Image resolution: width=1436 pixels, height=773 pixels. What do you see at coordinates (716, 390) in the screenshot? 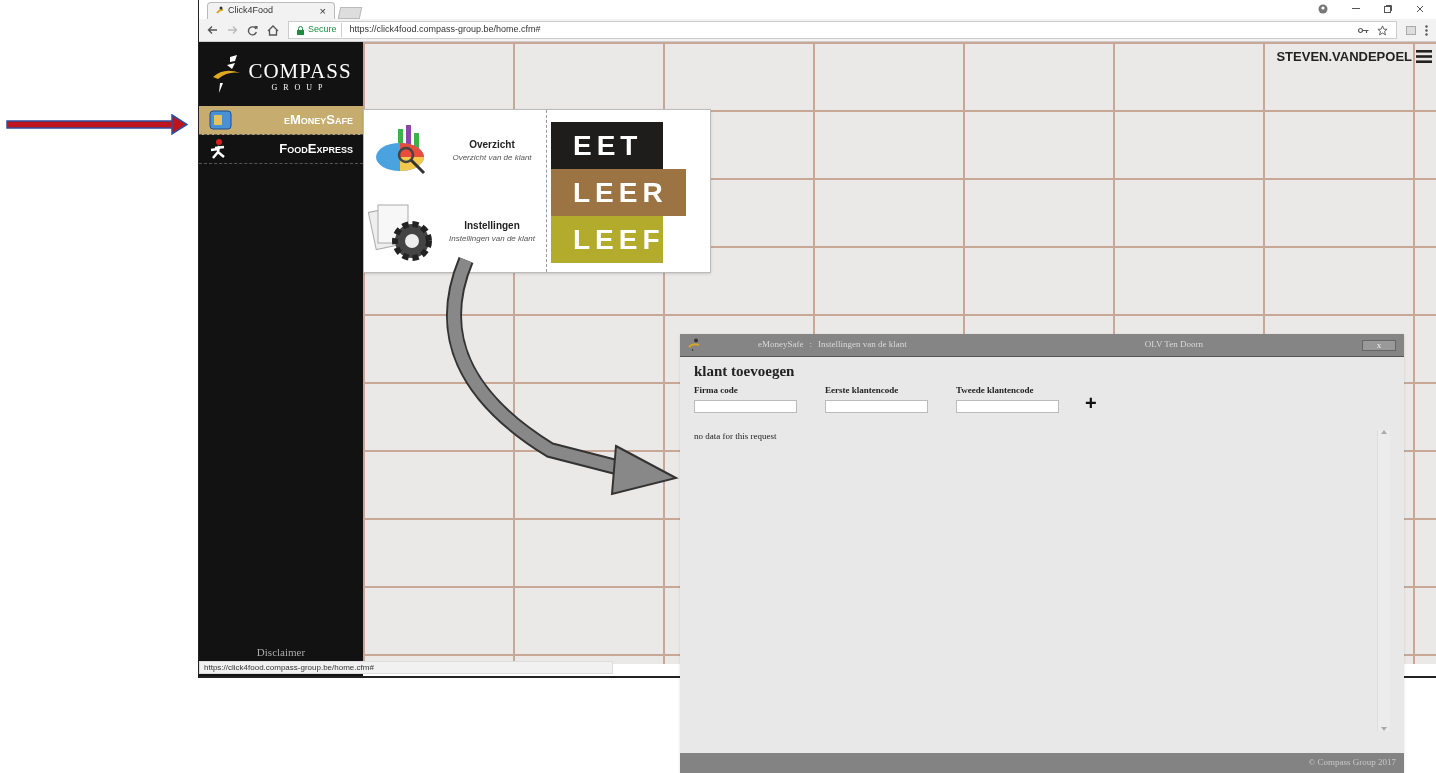
I see `field-label: Firma code` at bounding box center [716, 390].